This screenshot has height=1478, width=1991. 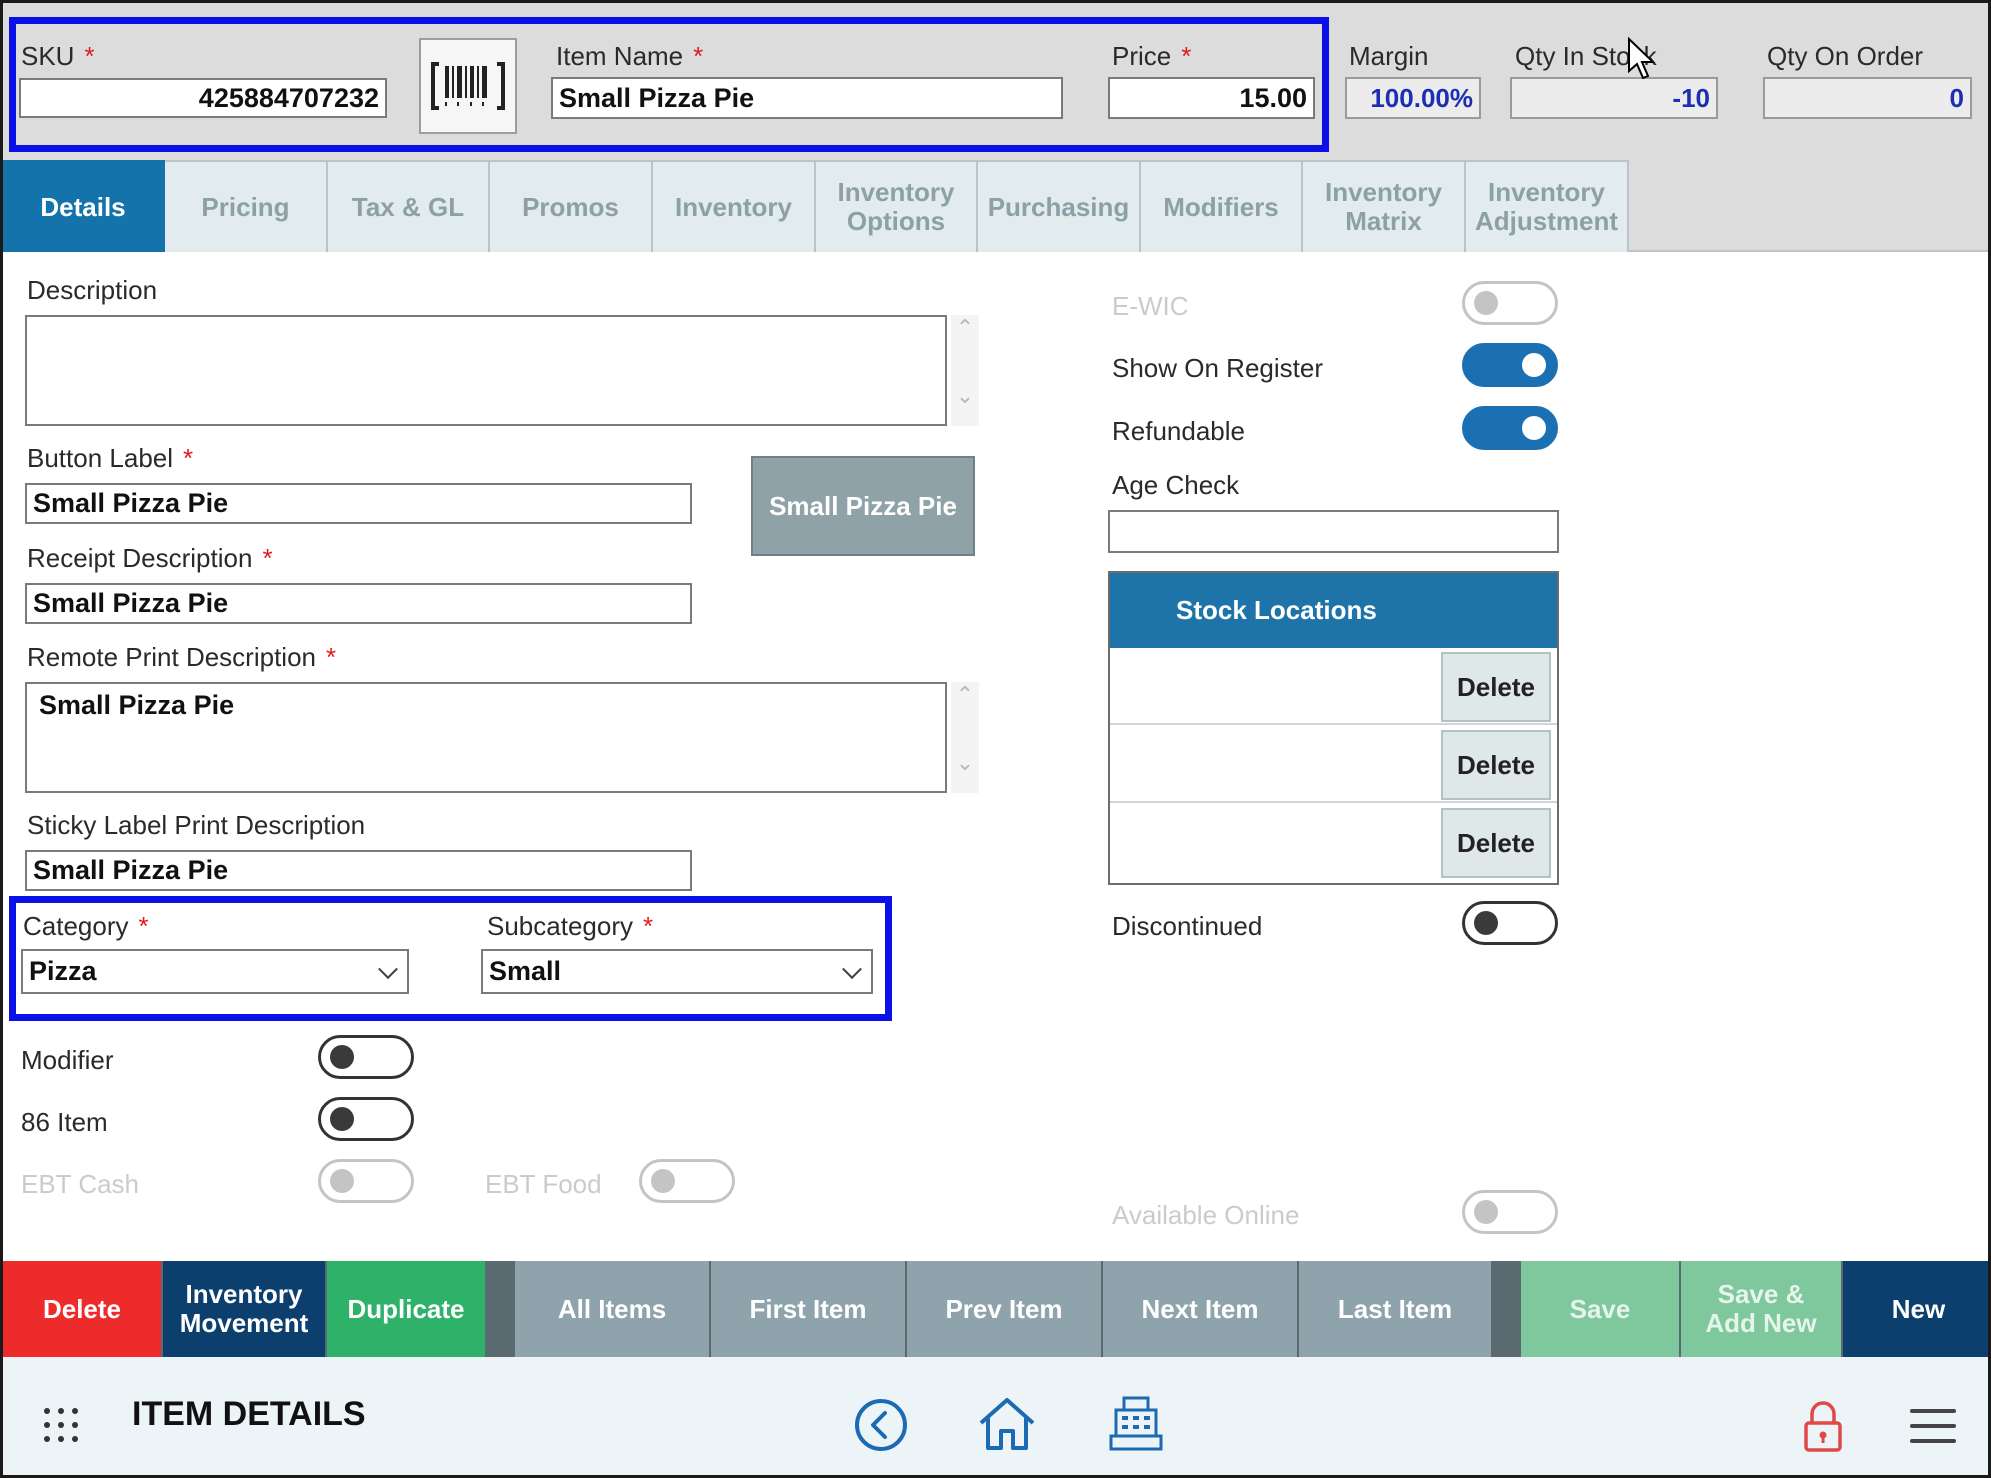 What do you see at coordinates (1614, 98) in the screenshot?
I see `qty-in-stock-value: -10` at bounding box center [1614, 98].